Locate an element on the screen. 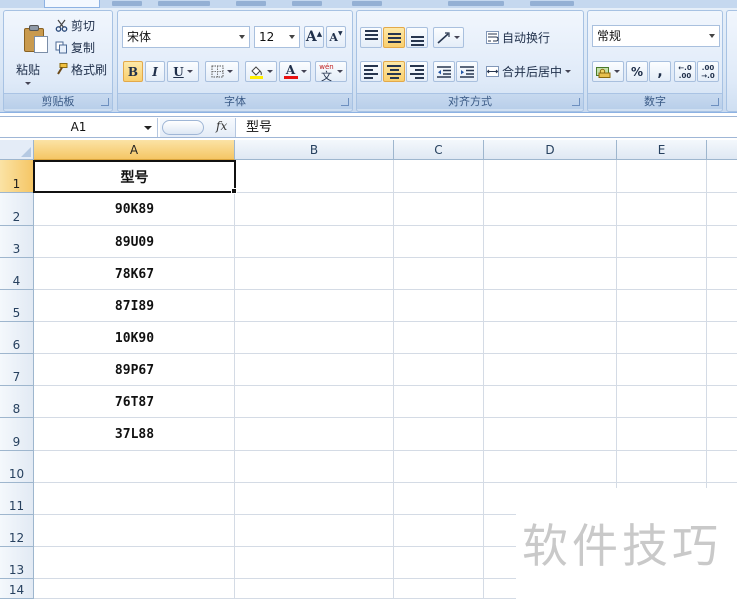 This screenshot has width=737, height=599. row-gridline is located at coordinates (275, 578).